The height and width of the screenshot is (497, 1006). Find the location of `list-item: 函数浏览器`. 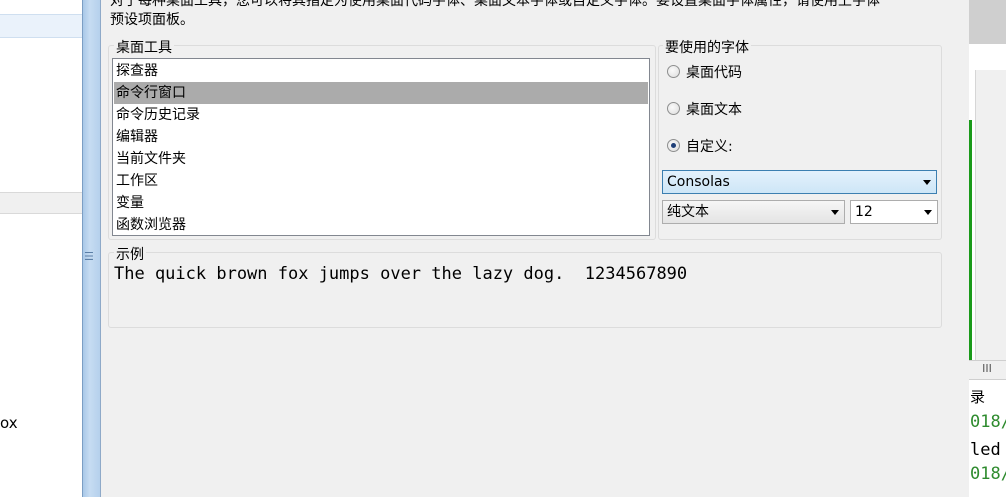

list-item: 函数浏览器 is located at coordinates (381, 225).